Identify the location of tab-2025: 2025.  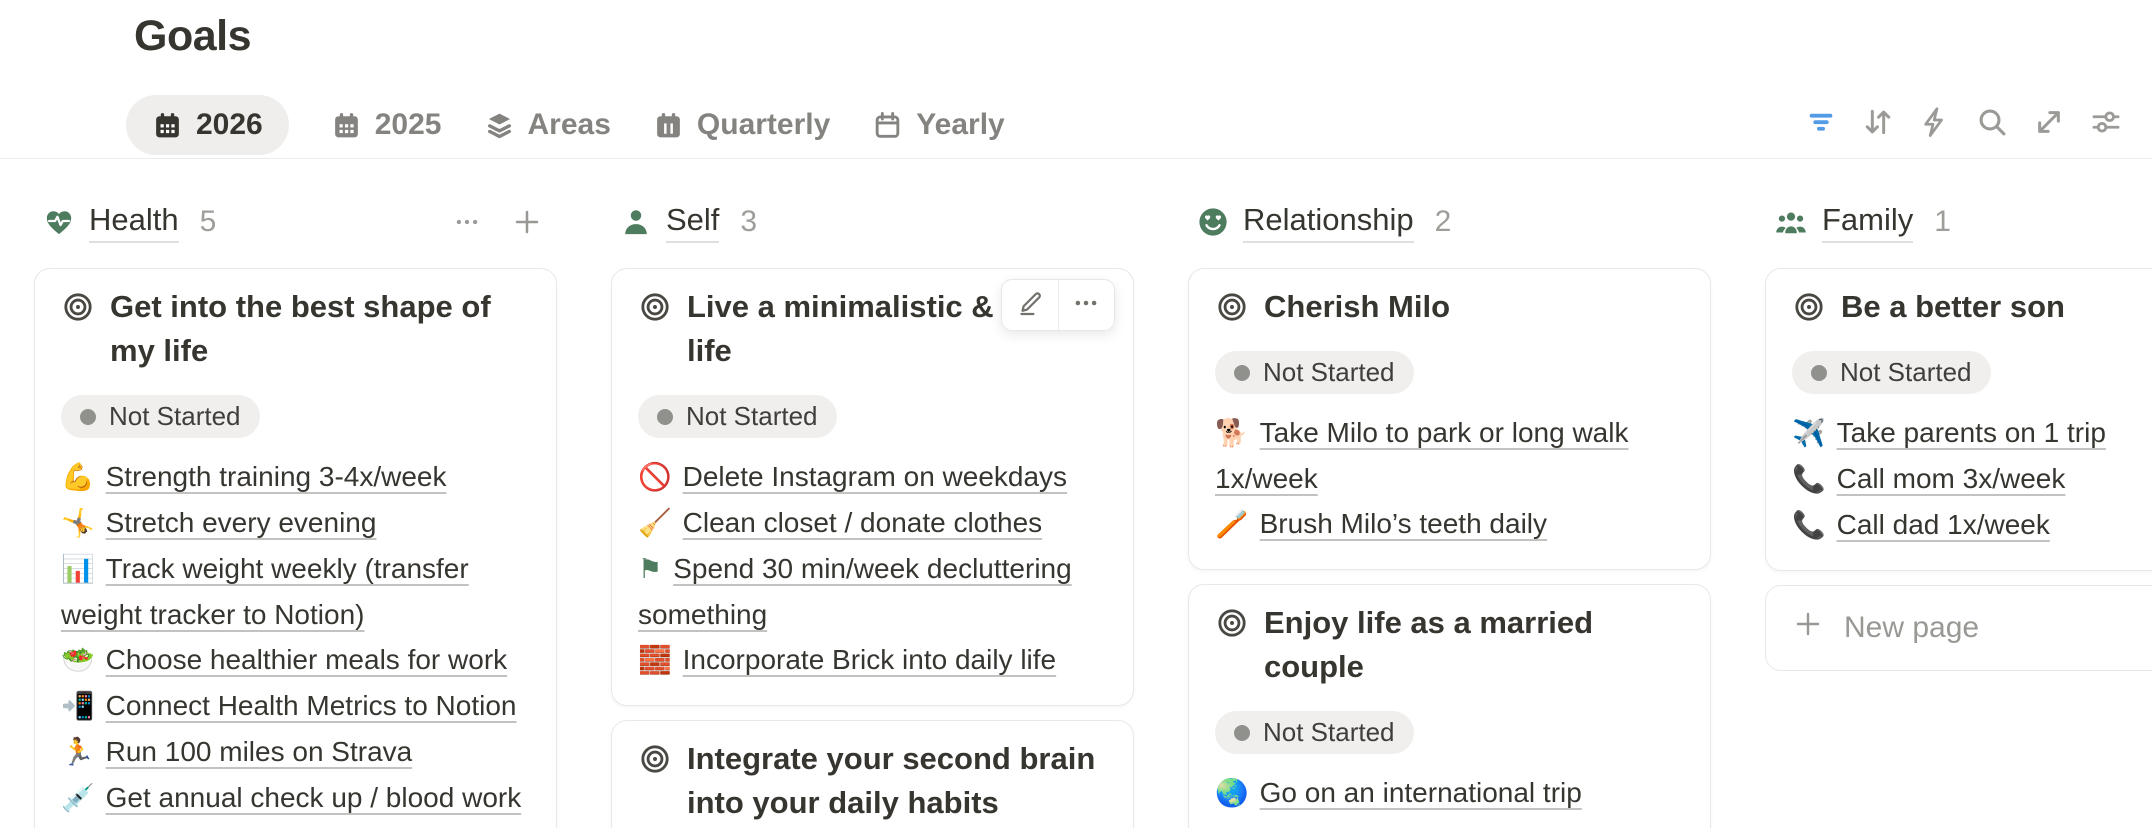
(386, 125).